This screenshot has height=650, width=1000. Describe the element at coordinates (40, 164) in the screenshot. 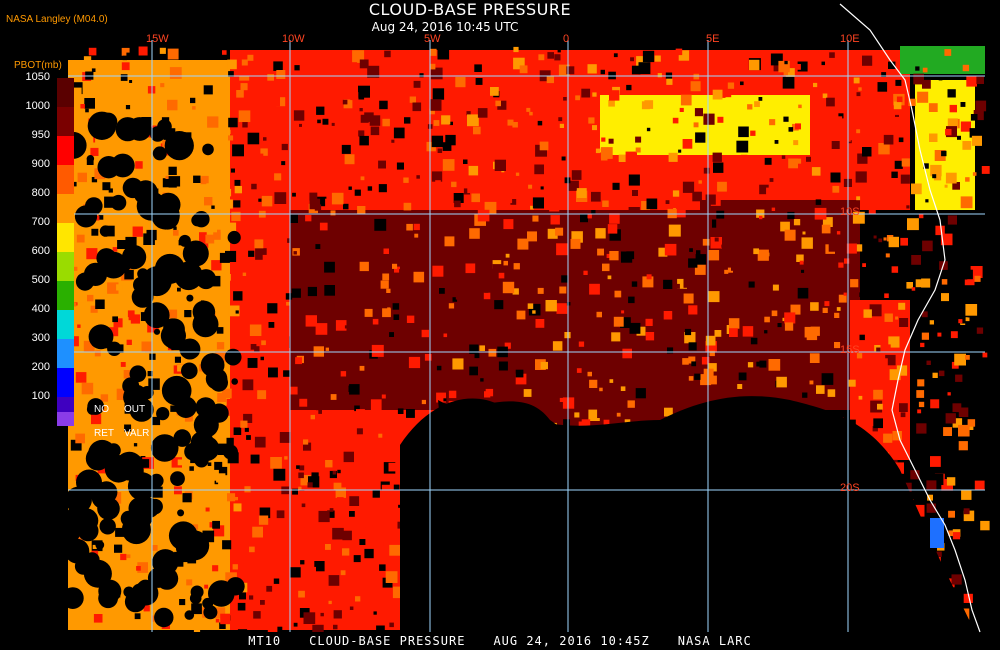

I see `legend-label: 900` at that location.